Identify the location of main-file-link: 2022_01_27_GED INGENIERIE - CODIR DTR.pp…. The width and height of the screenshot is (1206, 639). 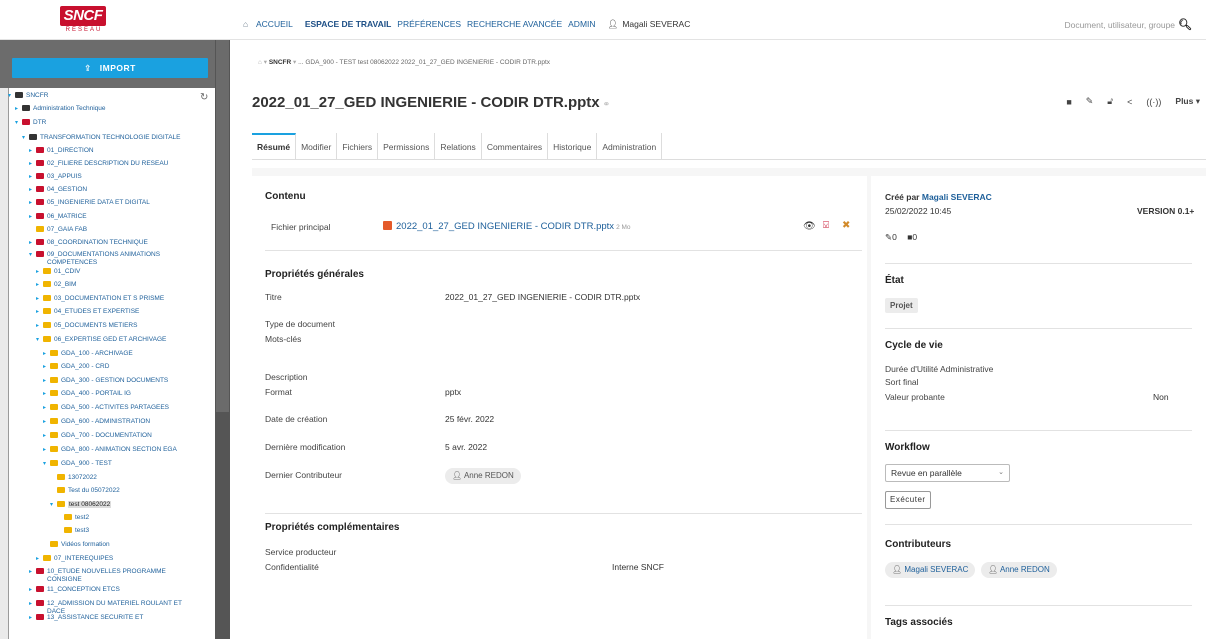
(507, 226).